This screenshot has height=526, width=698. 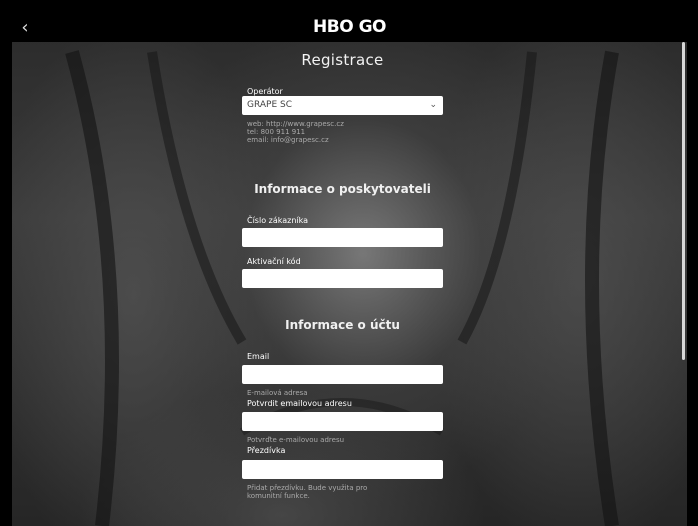 I want to click on activation-code-input, so click(x=342, y=278).